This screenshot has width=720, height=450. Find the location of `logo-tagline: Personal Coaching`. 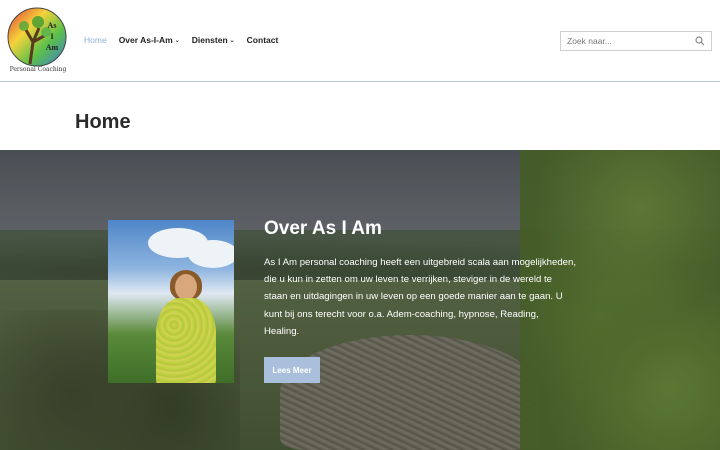

logo-tagline: Personal Coaching is located at coordinates (38, 69).